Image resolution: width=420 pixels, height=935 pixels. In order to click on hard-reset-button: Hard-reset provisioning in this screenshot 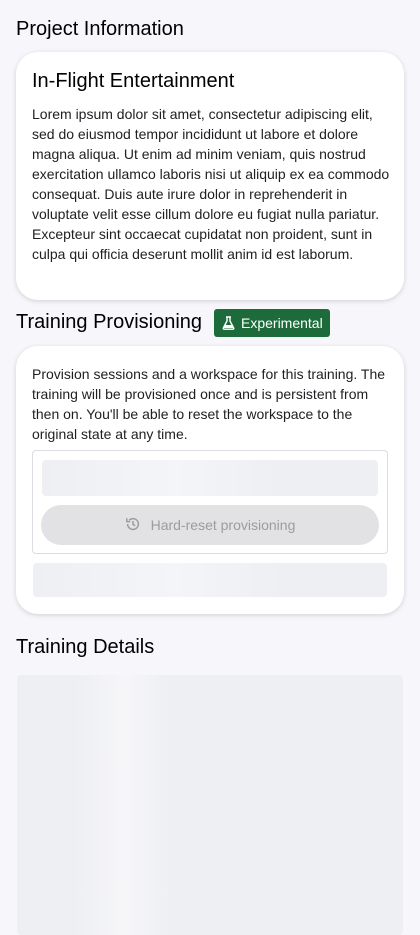, I will do `click(210, 525)`.